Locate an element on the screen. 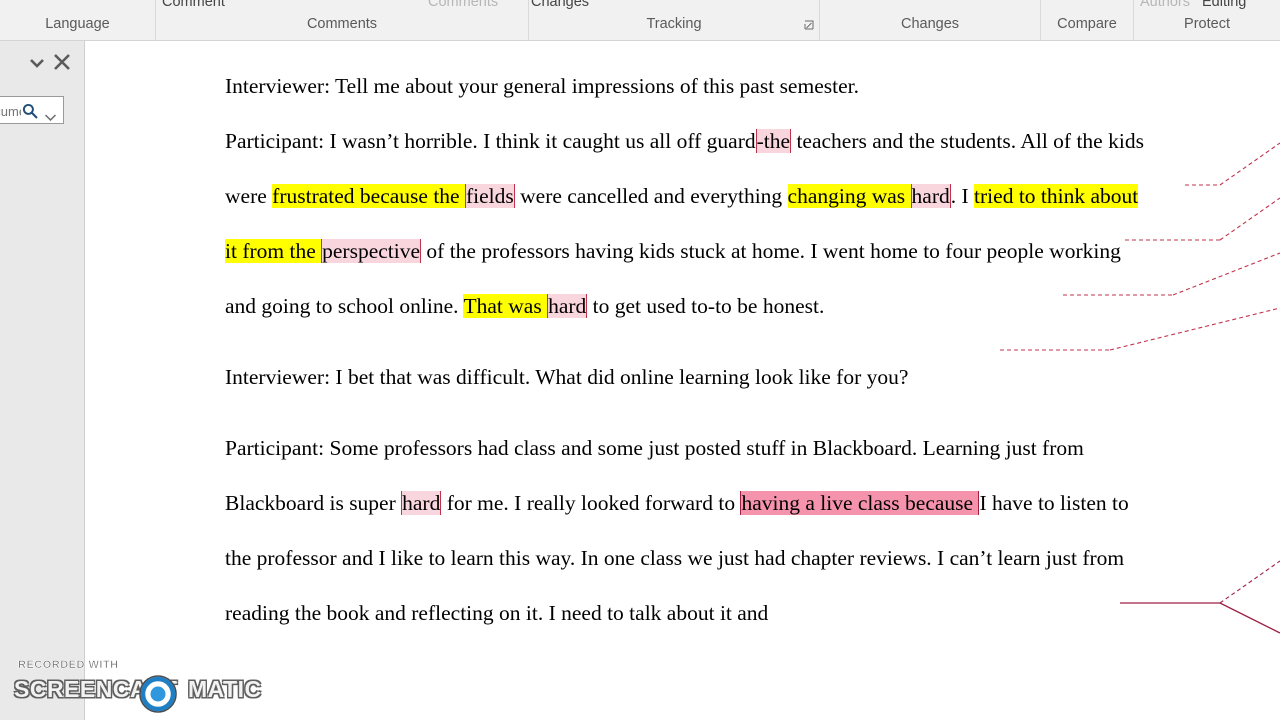 The image size is (1280, 720). ribbon-group-changes: Changes is located at coordinates (930, 26).